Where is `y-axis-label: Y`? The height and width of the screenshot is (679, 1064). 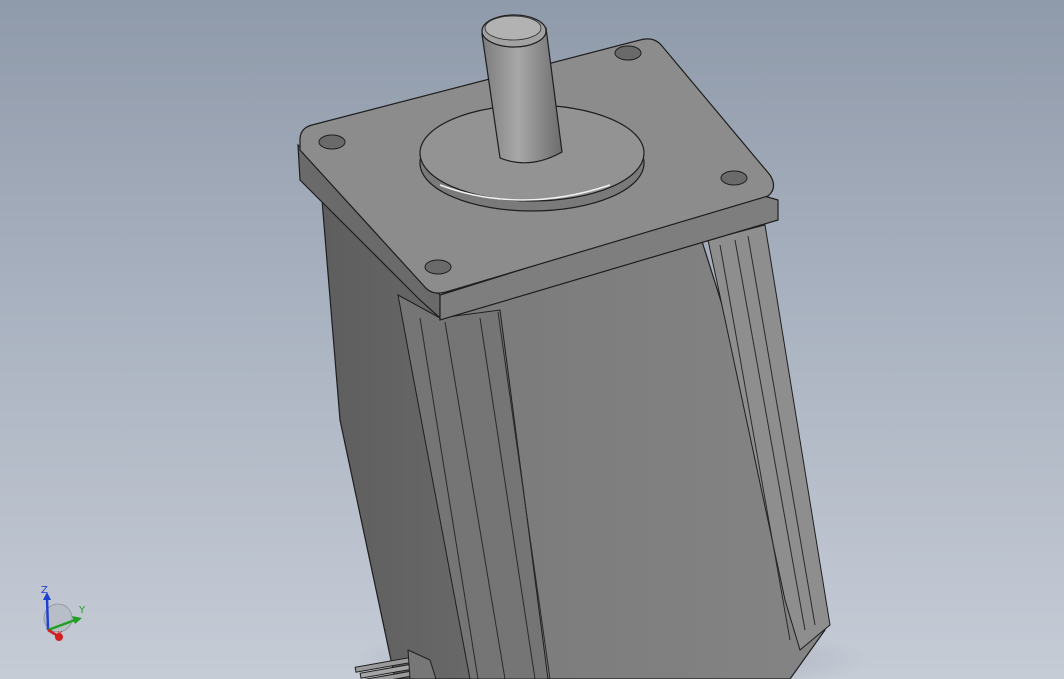 y-axis-label: Y is located at coordinates (82, 610).